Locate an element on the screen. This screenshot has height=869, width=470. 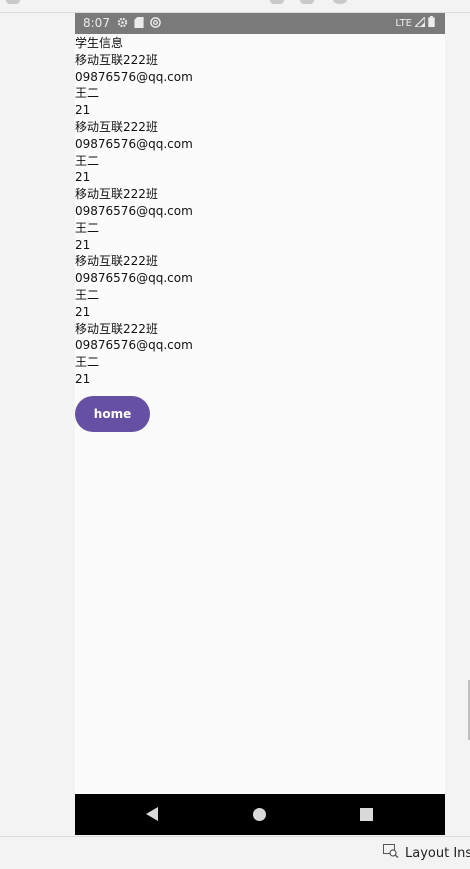
signal-icon is located at coordinates (419, 22).